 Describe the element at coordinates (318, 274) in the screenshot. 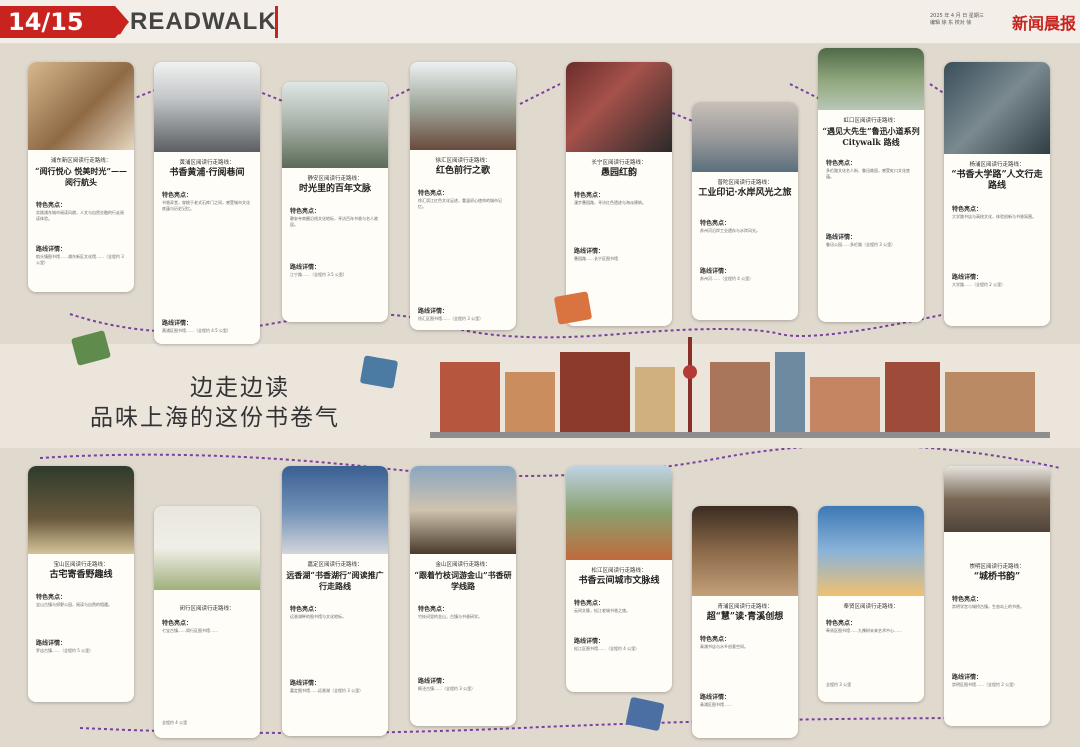

I see `card-route: 江宁路……（全程约 3.5 公里）` at that location.